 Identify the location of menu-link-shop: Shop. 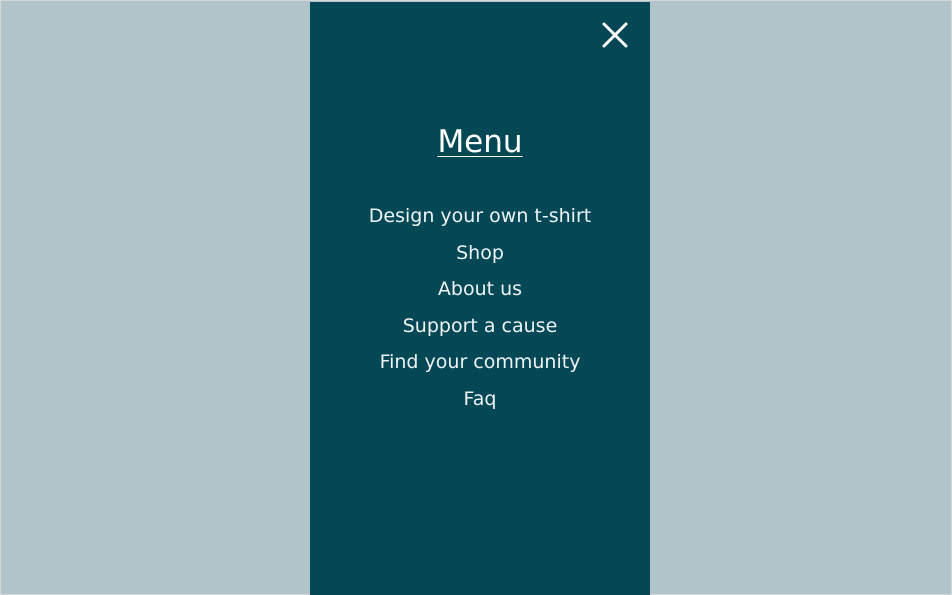
(480, 253).